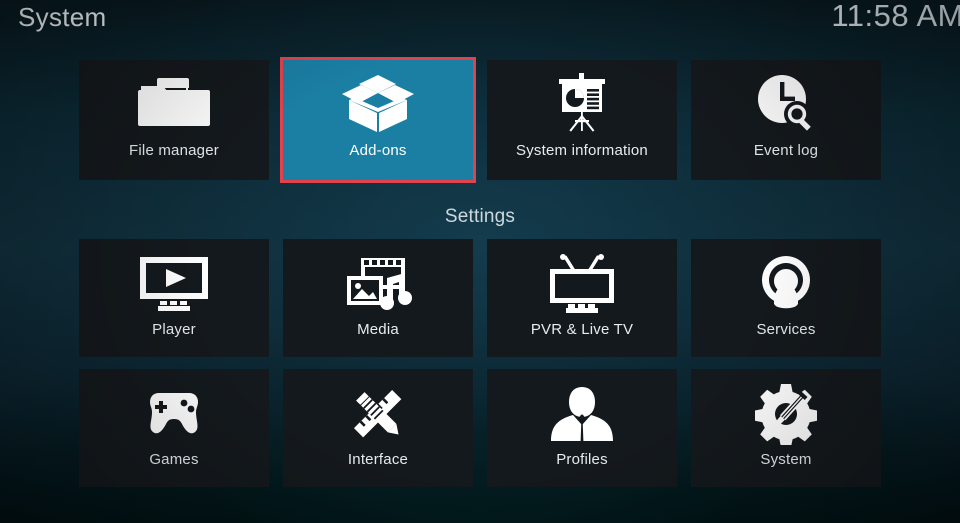 This screenshot has height=523, width=960. I want to click on tile-media: Media, so click(378, 298).